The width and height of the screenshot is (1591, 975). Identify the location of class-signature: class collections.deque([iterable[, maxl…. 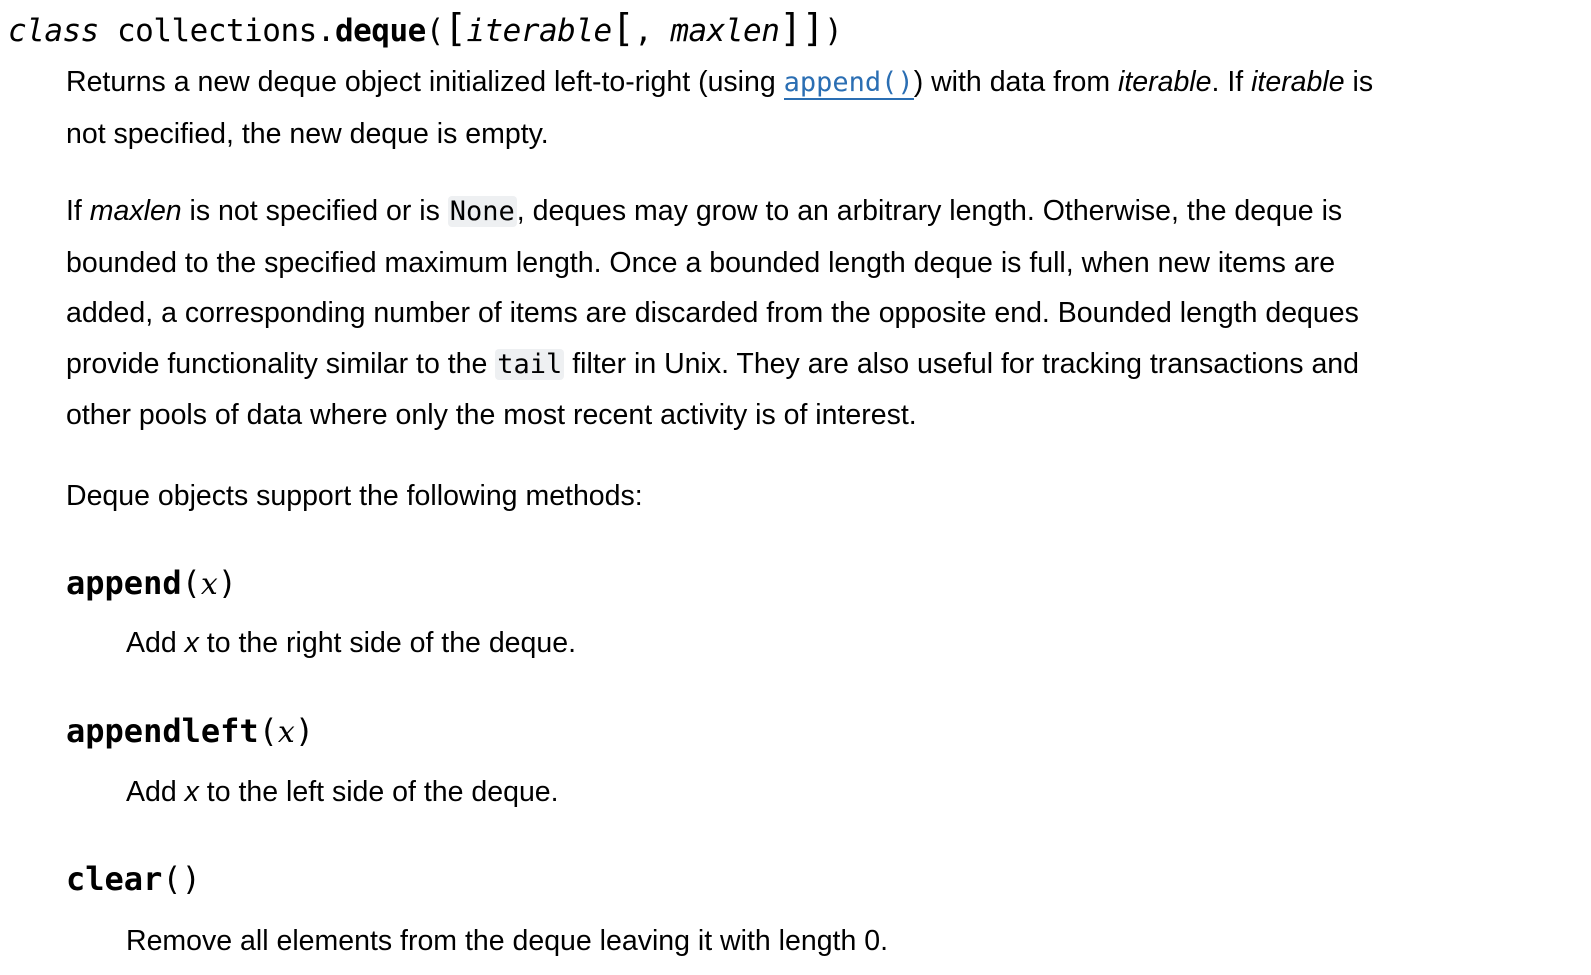
(425, 29).